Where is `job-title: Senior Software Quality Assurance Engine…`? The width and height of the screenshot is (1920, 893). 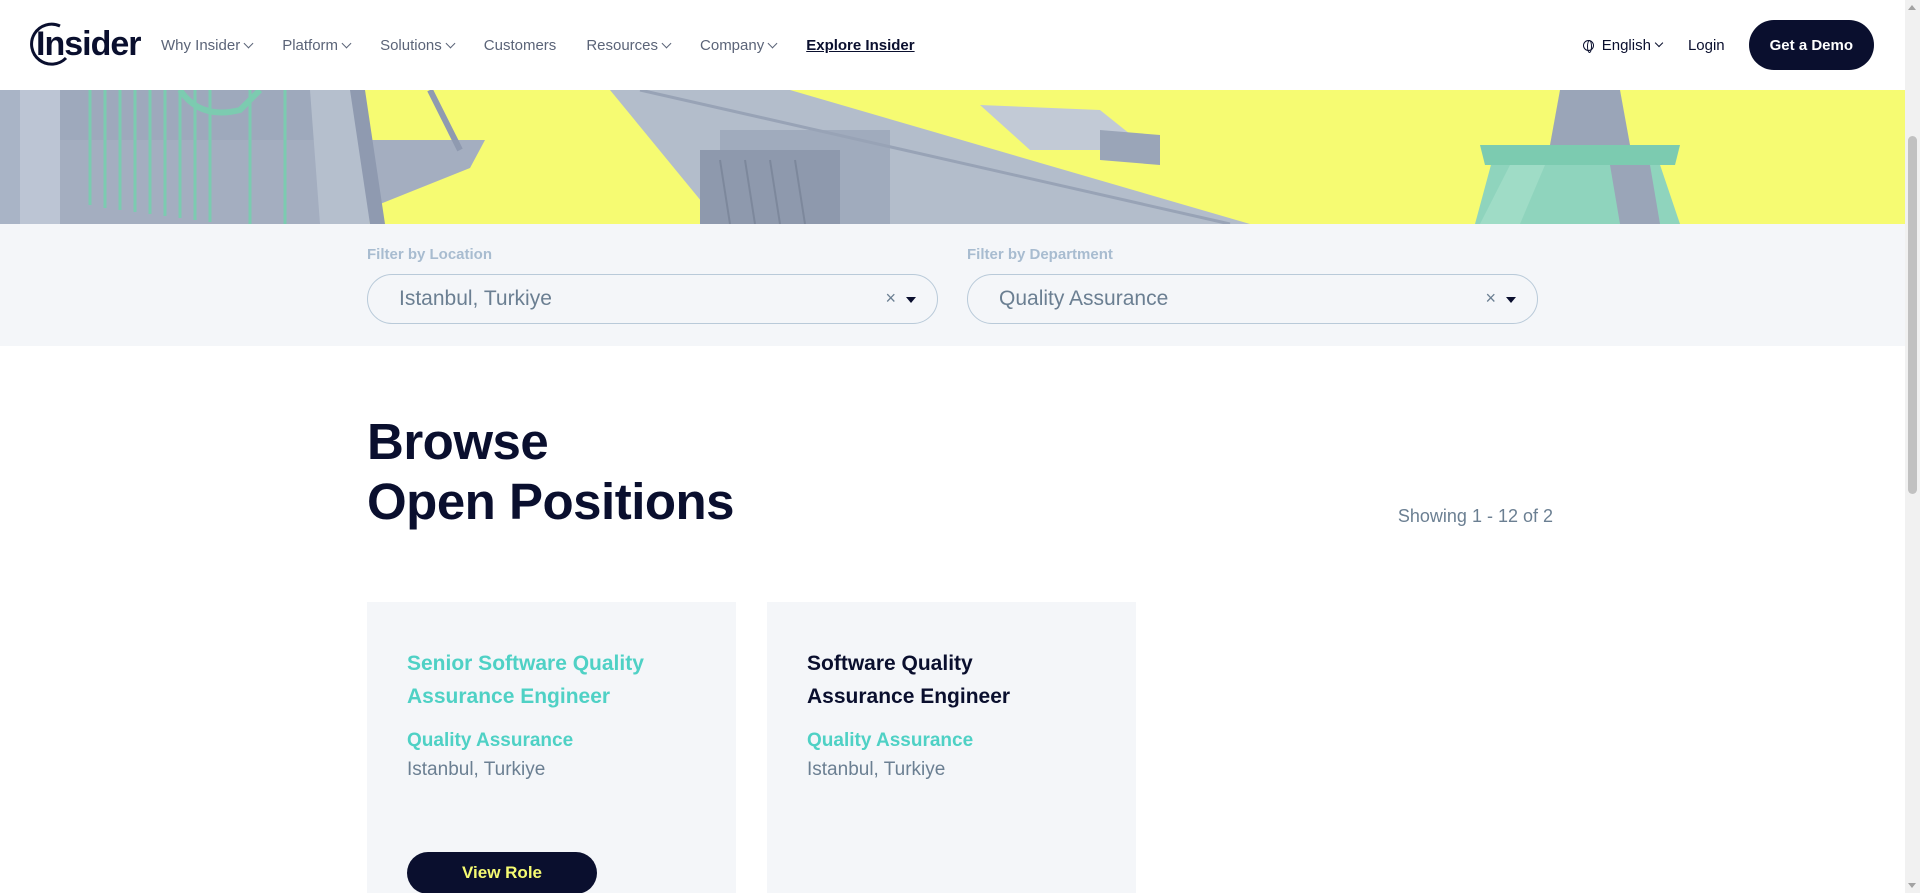
job-title: Senior Software Quality Assurance Engine… is located at coordinates (551, 680).